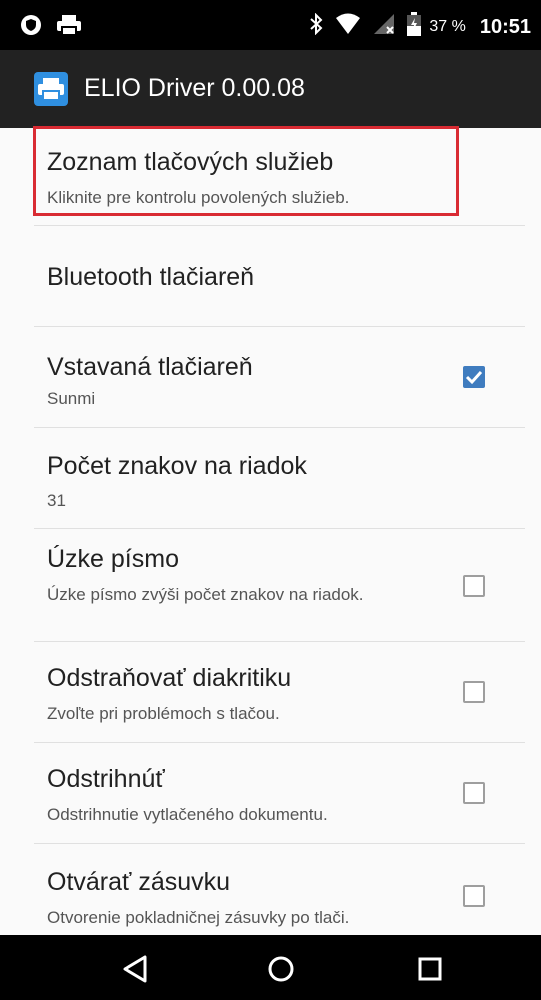 This screenshot has width=541, height=1000. I want to click on status-bar: 37 % 10:51, so click(270, 25).